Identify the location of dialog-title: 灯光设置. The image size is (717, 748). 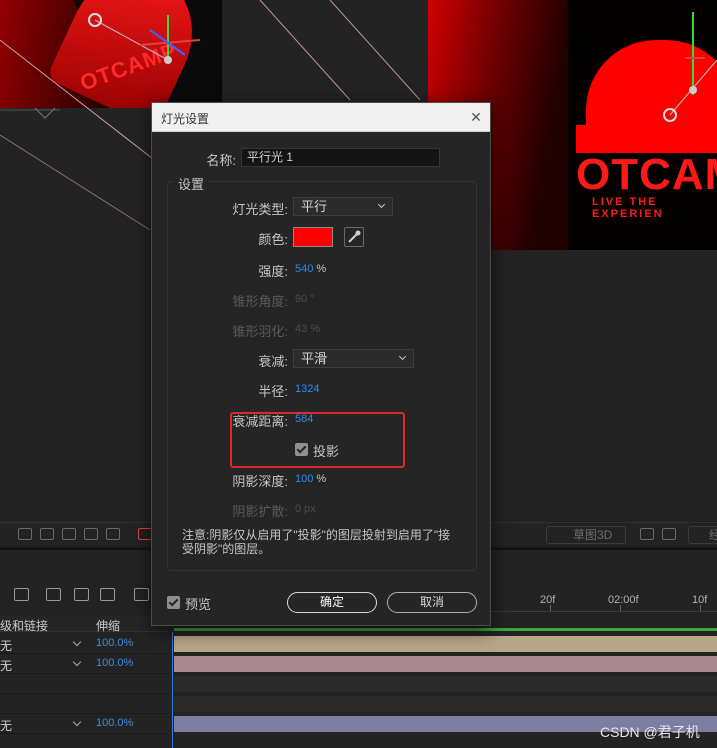
(185, 119).